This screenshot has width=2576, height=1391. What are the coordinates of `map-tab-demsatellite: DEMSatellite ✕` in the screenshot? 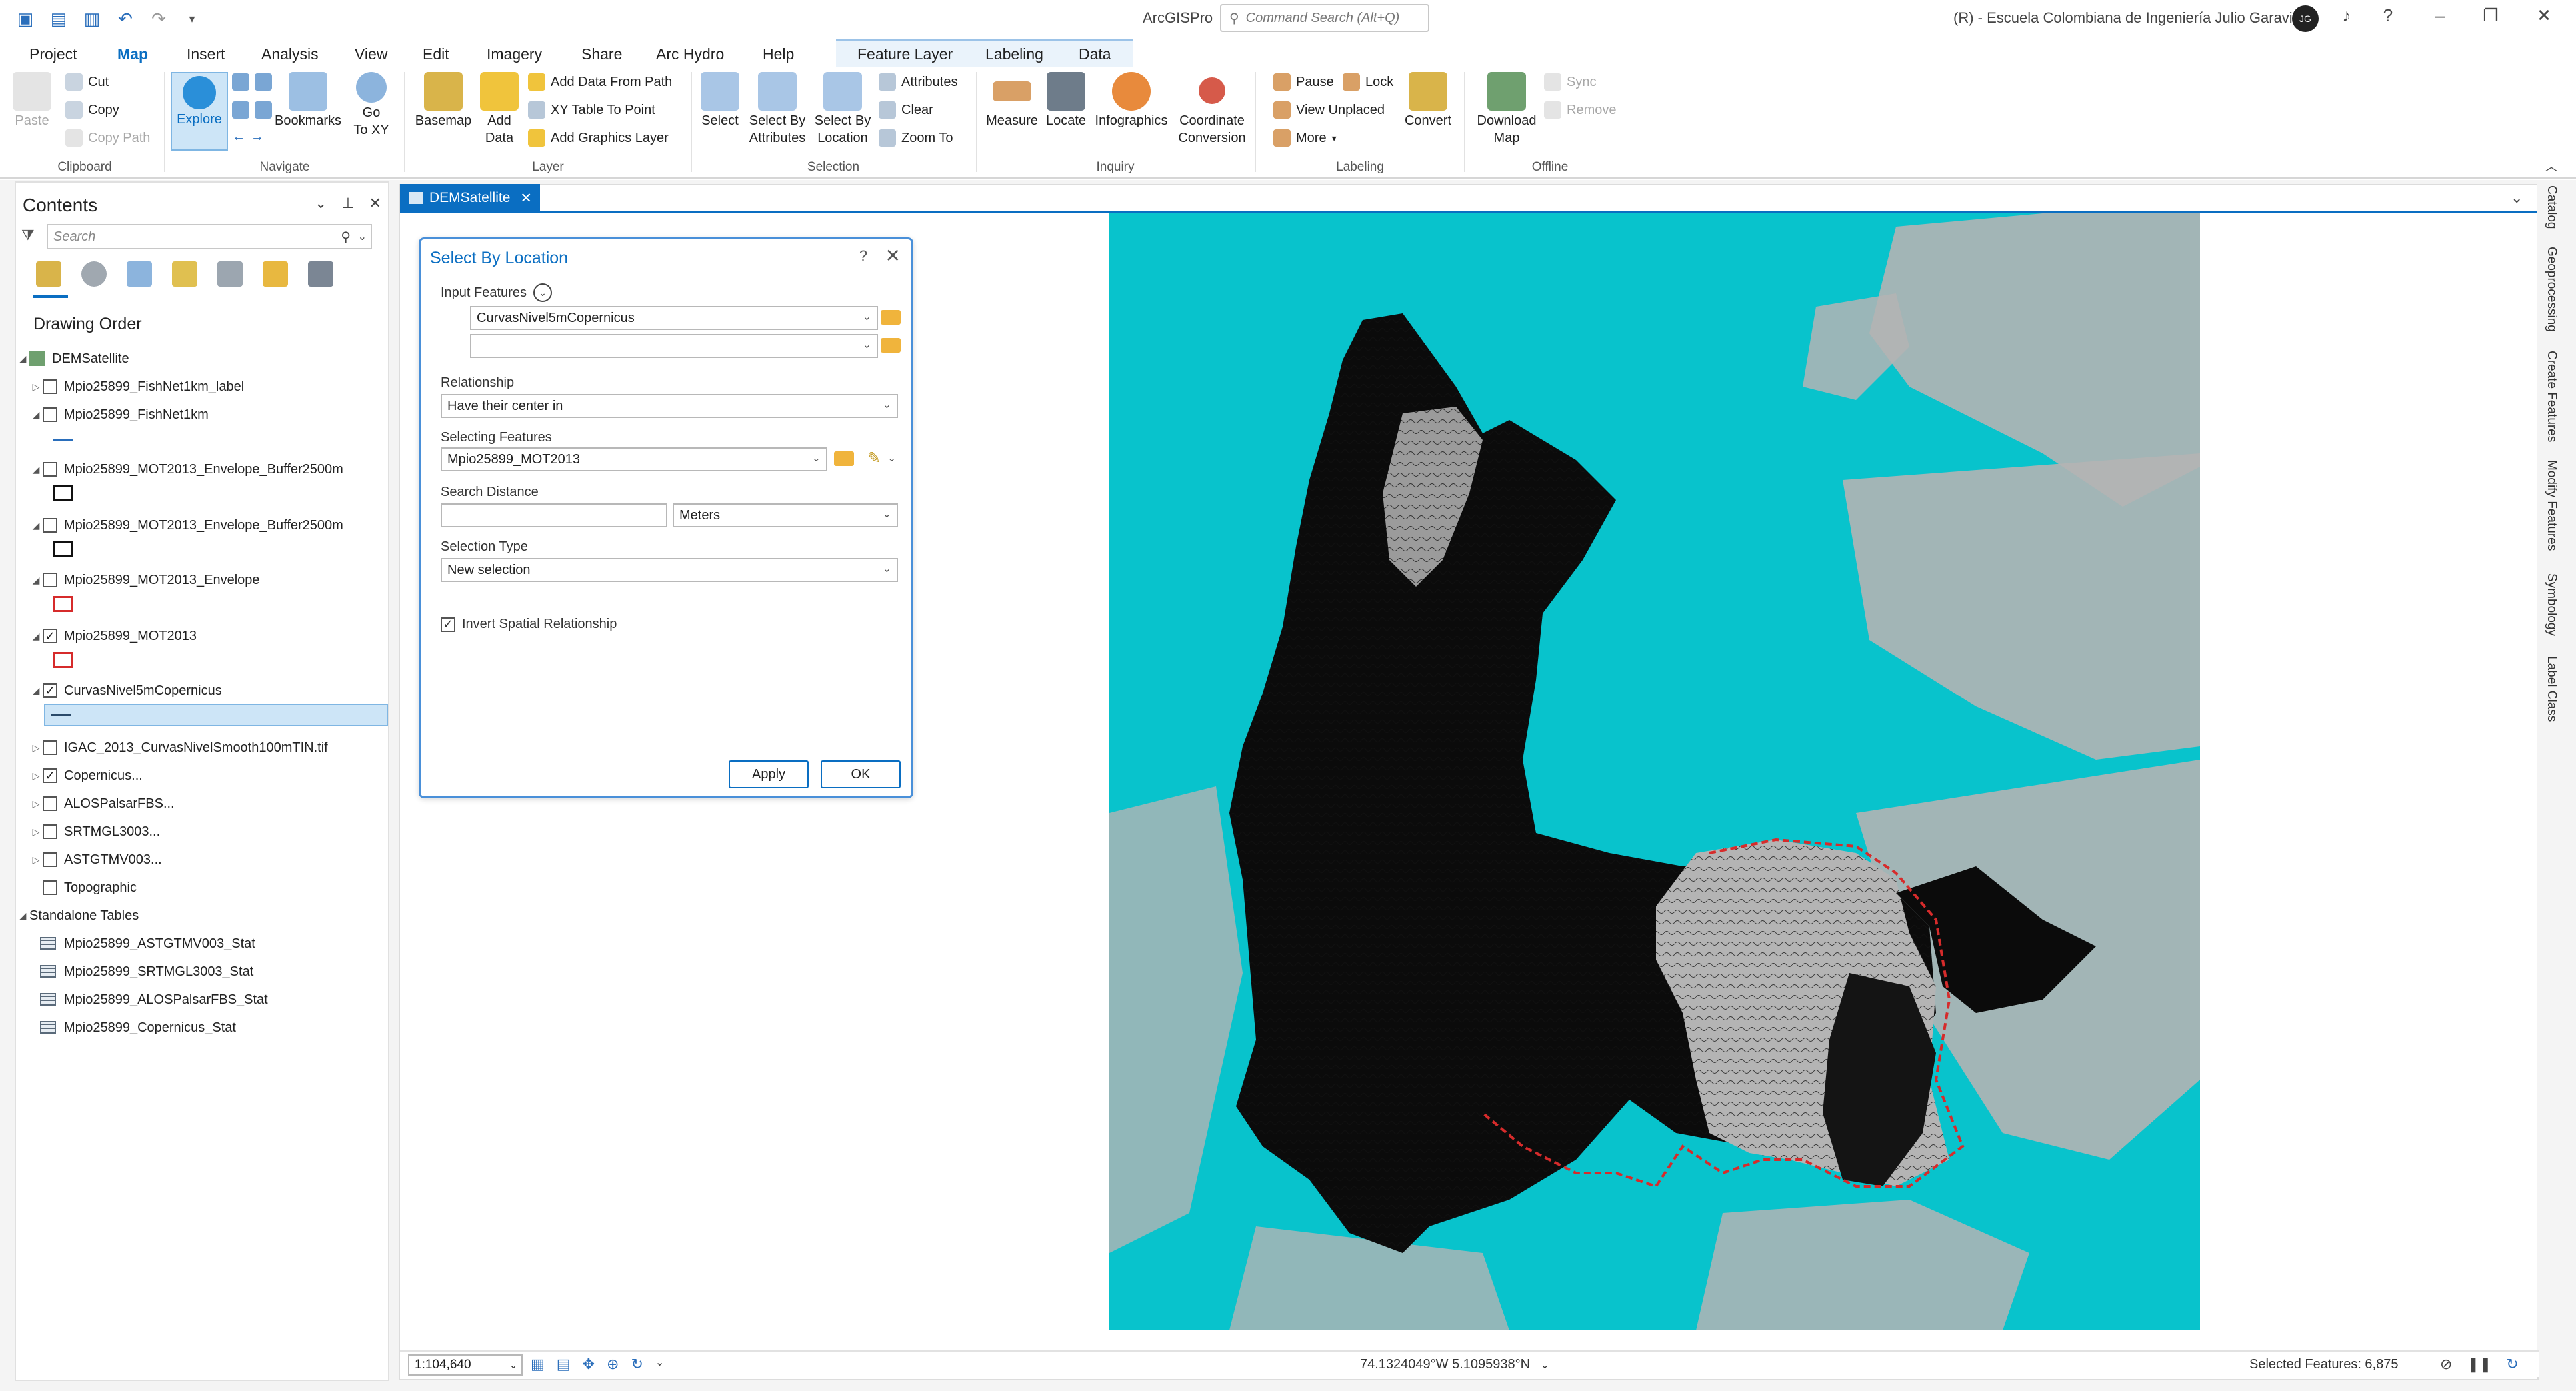 It's located at (470, 198).